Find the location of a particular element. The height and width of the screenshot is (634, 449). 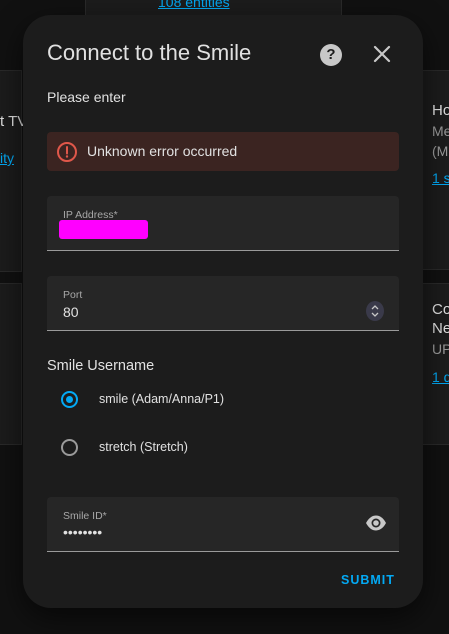

radio-option-smile: smile (Adam/Anna/P1) is located at coordinates (209, 401).